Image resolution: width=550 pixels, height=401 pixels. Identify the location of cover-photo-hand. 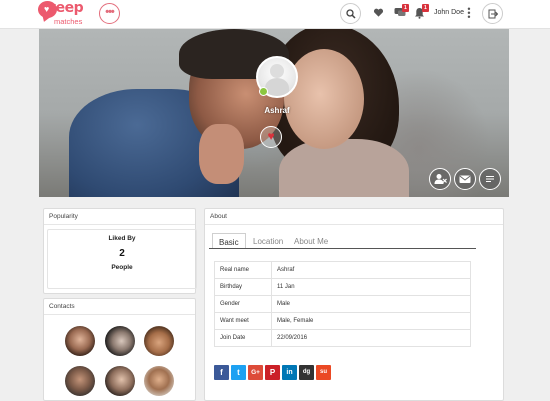
(221, 154).